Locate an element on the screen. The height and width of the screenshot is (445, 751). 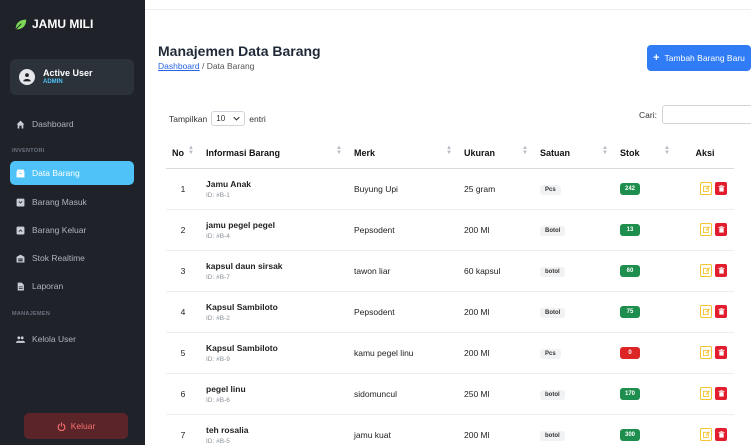
breadcrumb-current: Data Barang is located at coordinates (230, 66).